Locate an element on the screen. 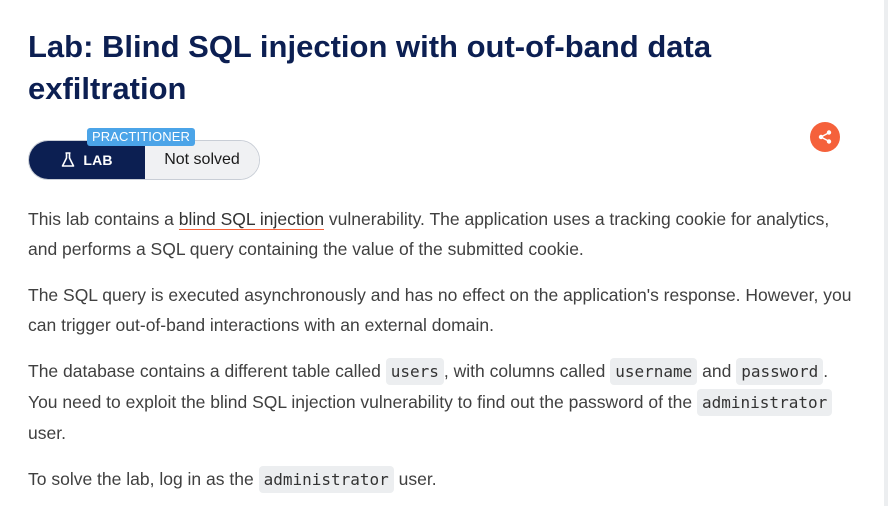 The image size is (888, 506). level-tag: PRACTITIONER is located at coordinates (141, 137).